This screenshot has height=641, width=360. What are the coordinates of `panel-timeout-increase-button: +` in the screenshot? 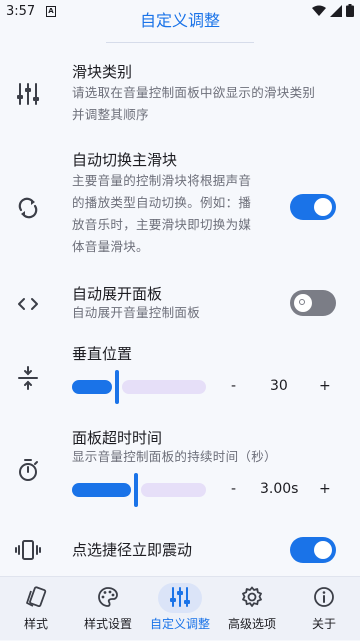 It's located at (325, 489).